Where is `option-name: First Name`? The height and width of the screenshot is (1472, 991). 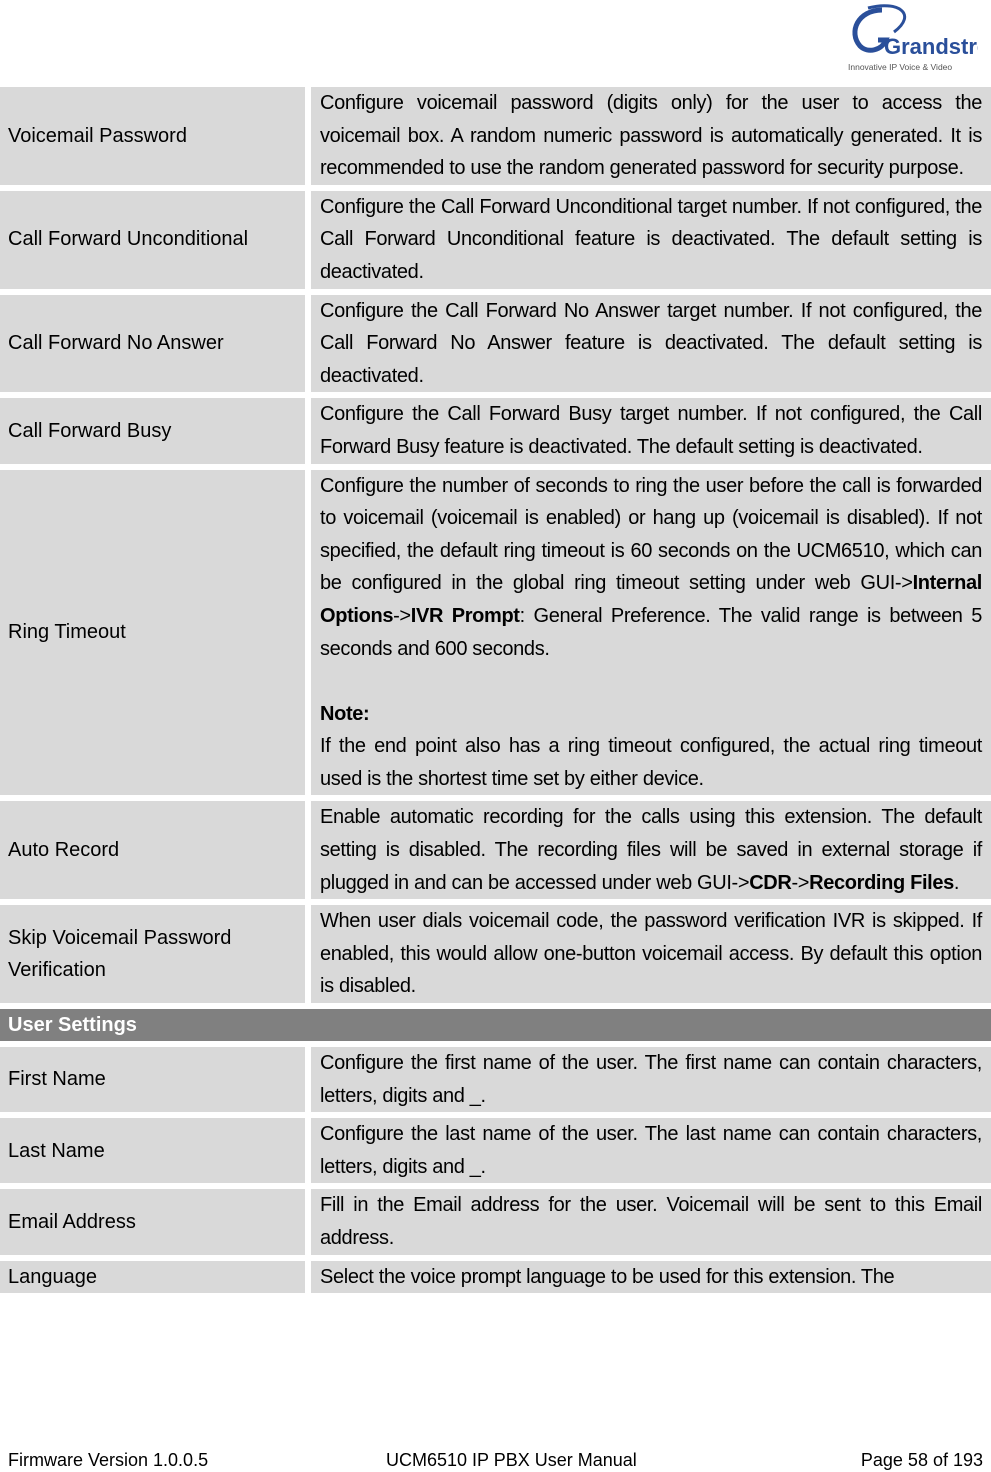
option-name: First Name is located at coordinates (152, 1080).